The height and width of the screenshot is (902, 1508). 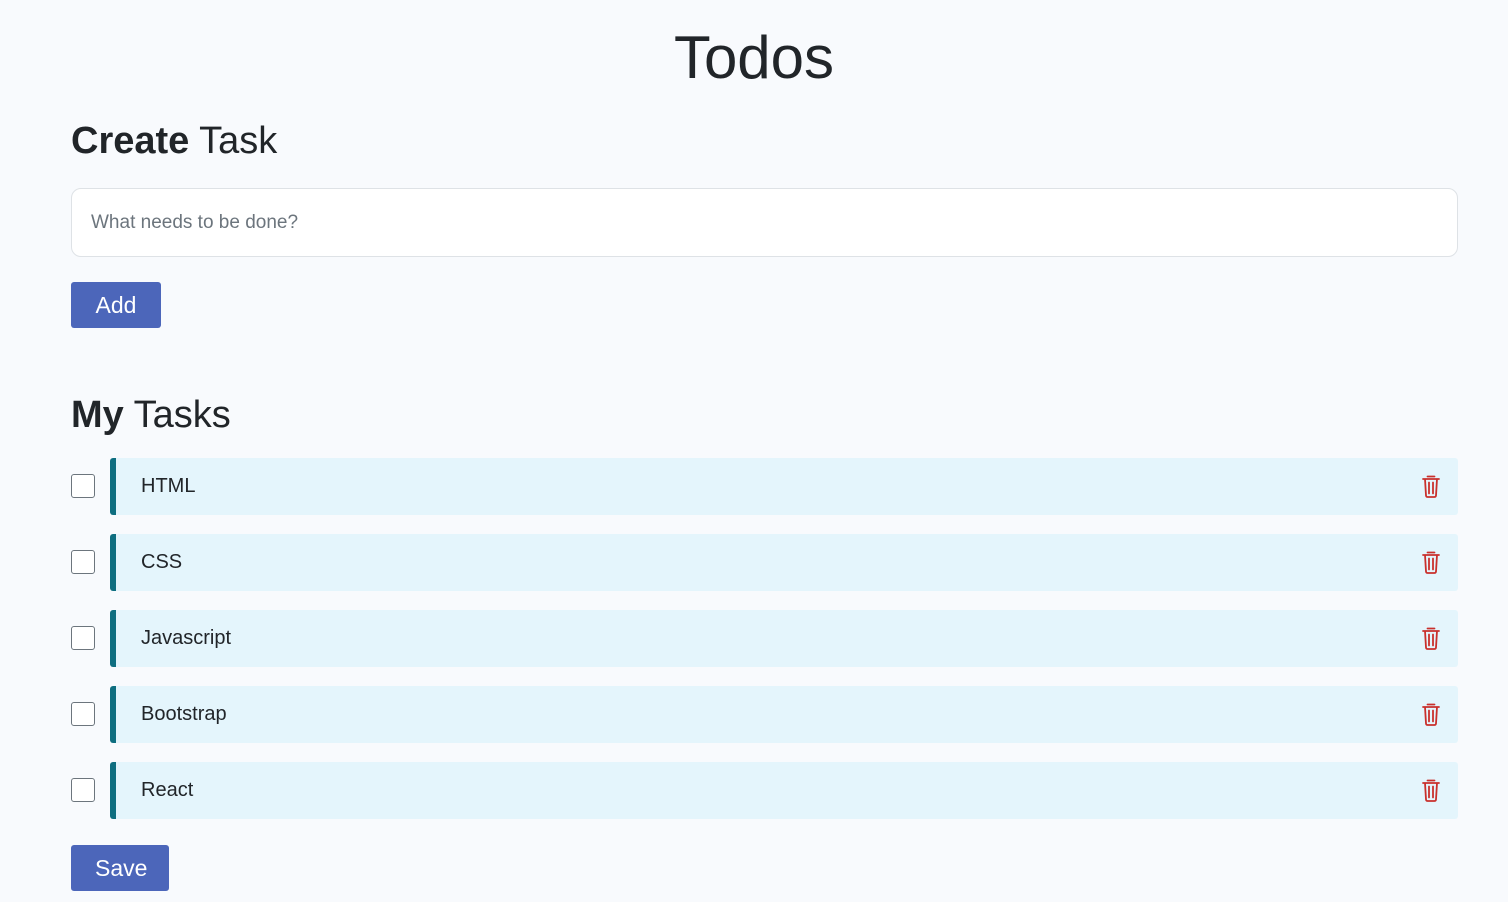 I want to click on task-label: HTML, so click(x=168, y=486).